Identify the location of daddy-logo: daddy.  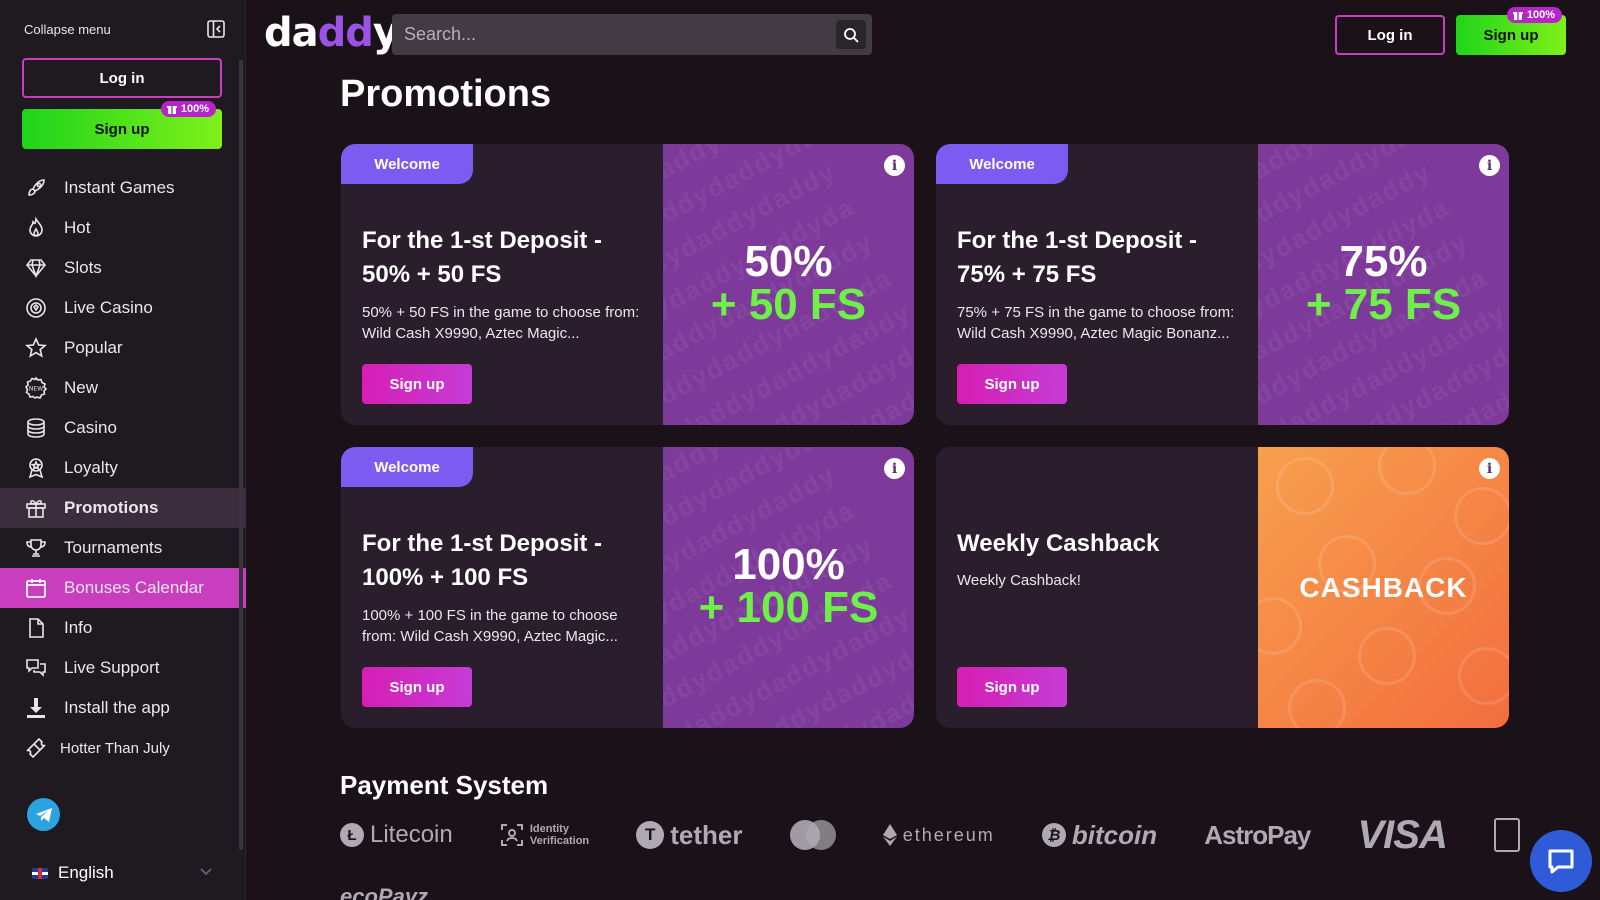
(331, 33).